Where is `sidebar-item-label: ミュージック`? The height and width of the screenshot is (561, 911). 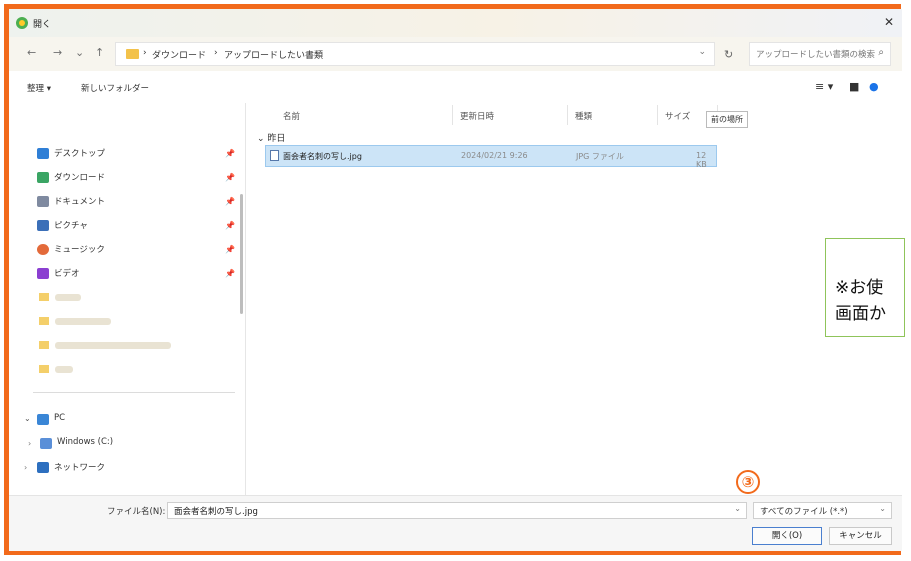
sidebar-item-label: ミュージック is located at coordinates (79, 250).